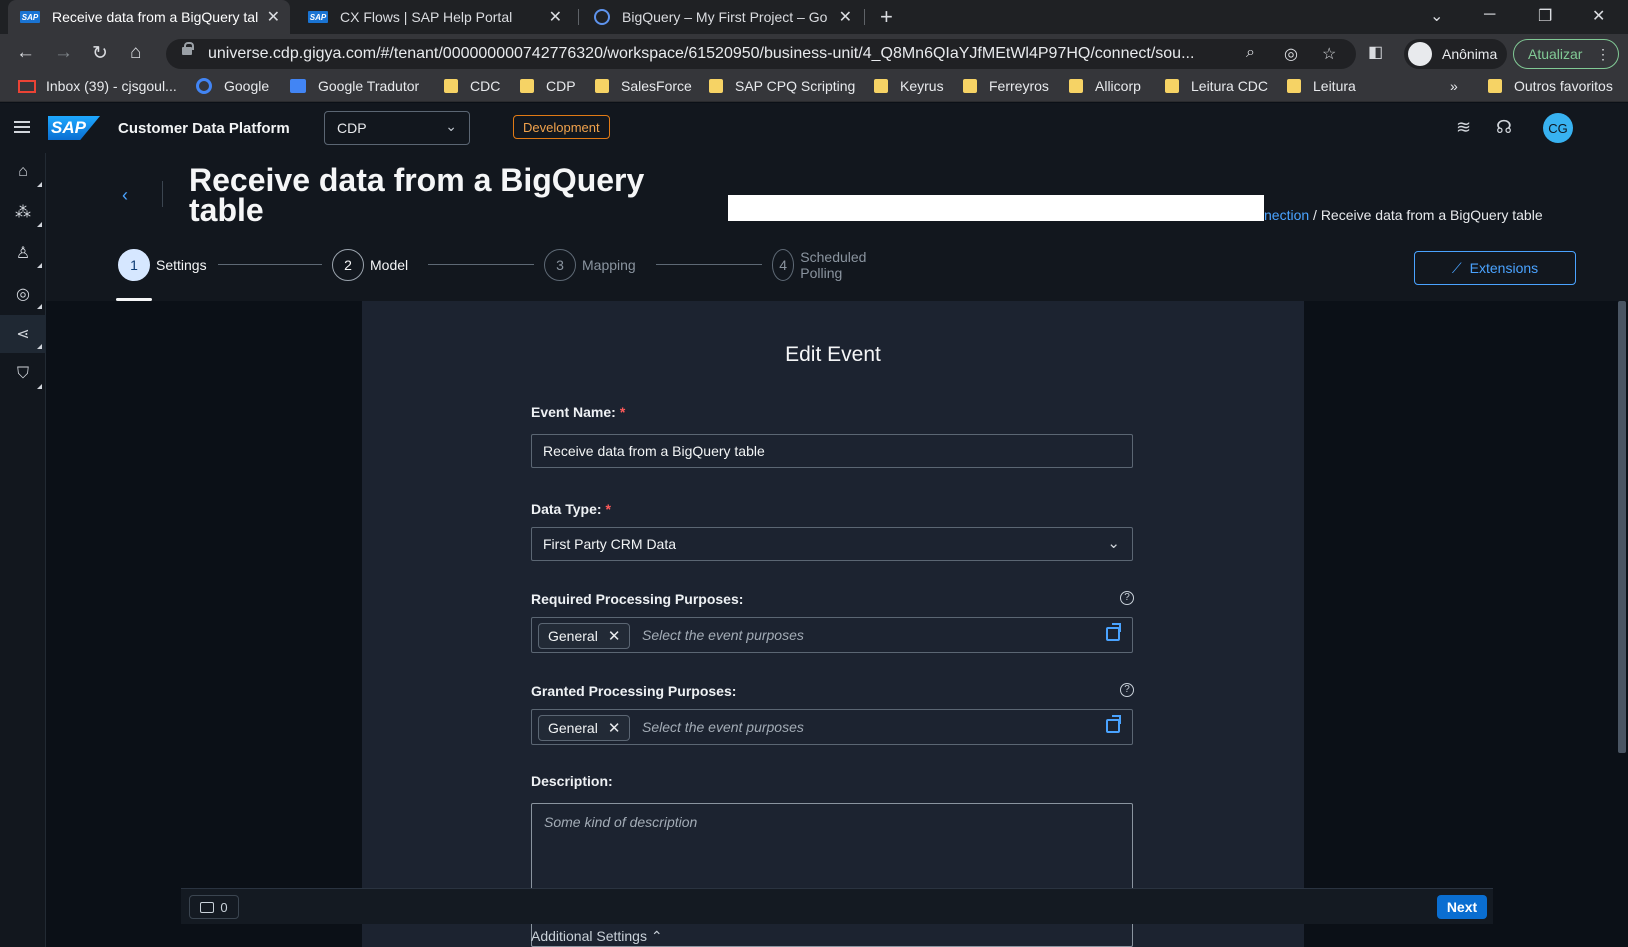 The width and height of the screenshot is (1628, 947). I want to click on bookmark-cdc: CDC, so click(472, 86).